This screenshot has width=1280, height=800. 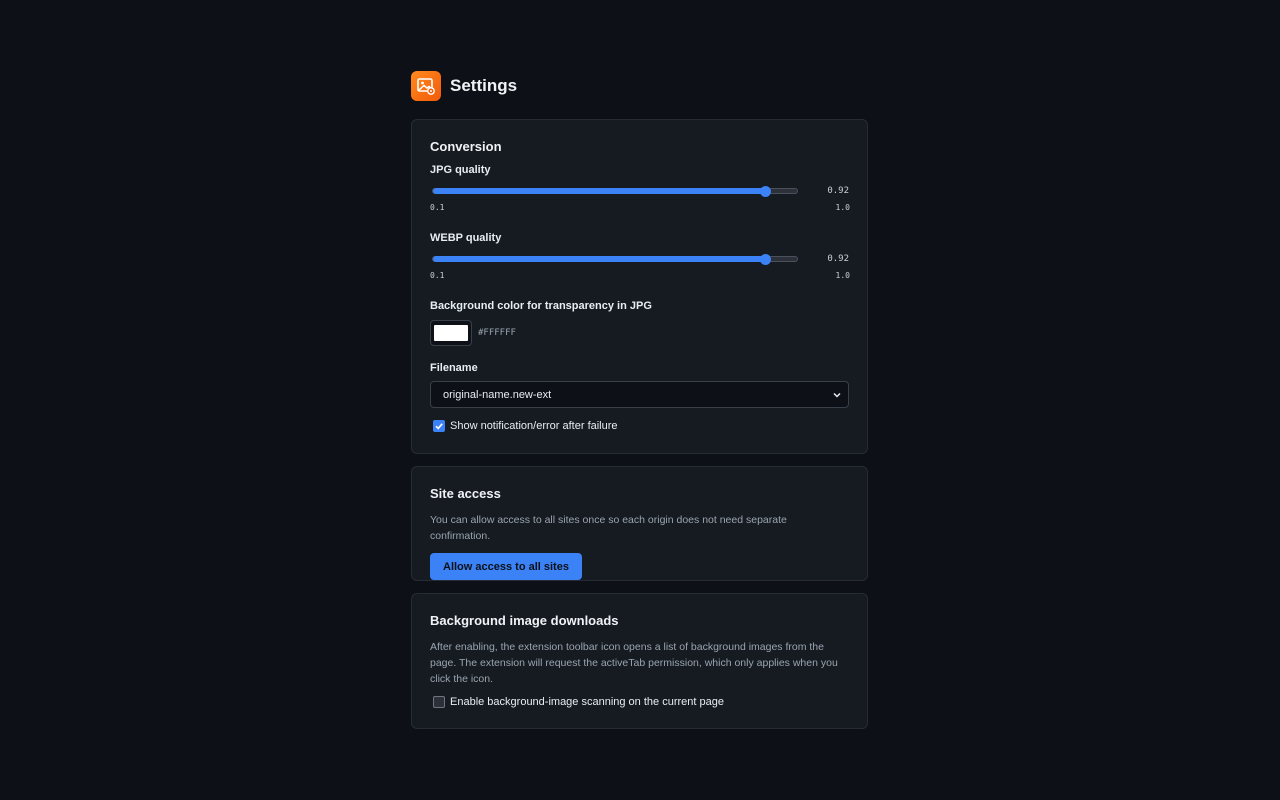 What do you see at coordinates (838, 191) in the screenshot?
I see `jpg-quality-value: 0.92` at bounding box center [838, 191].